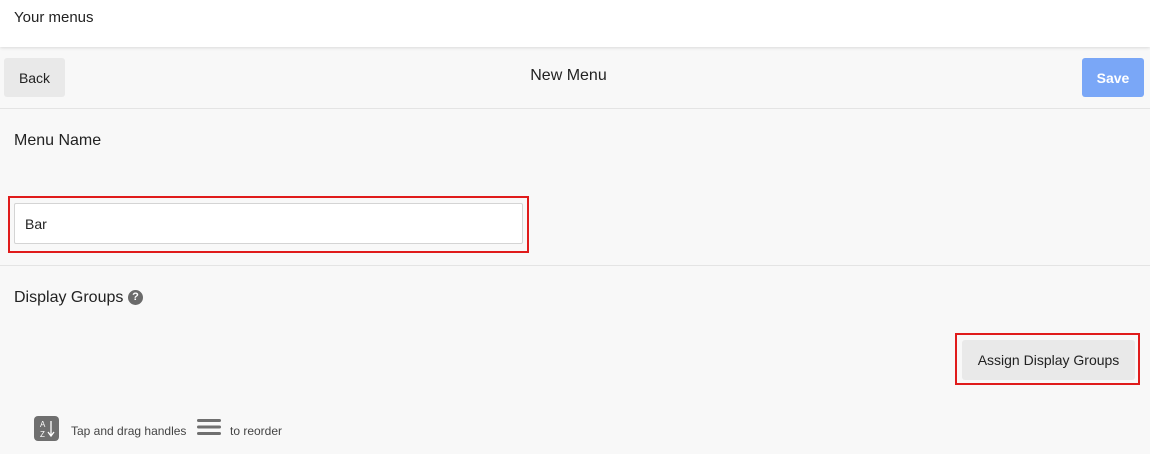  What do you see at coordinates (129, 431) in the screenshot?
I see `reorder-hint-prefix: Tap and drag handles` at bounding box center [129, 431].